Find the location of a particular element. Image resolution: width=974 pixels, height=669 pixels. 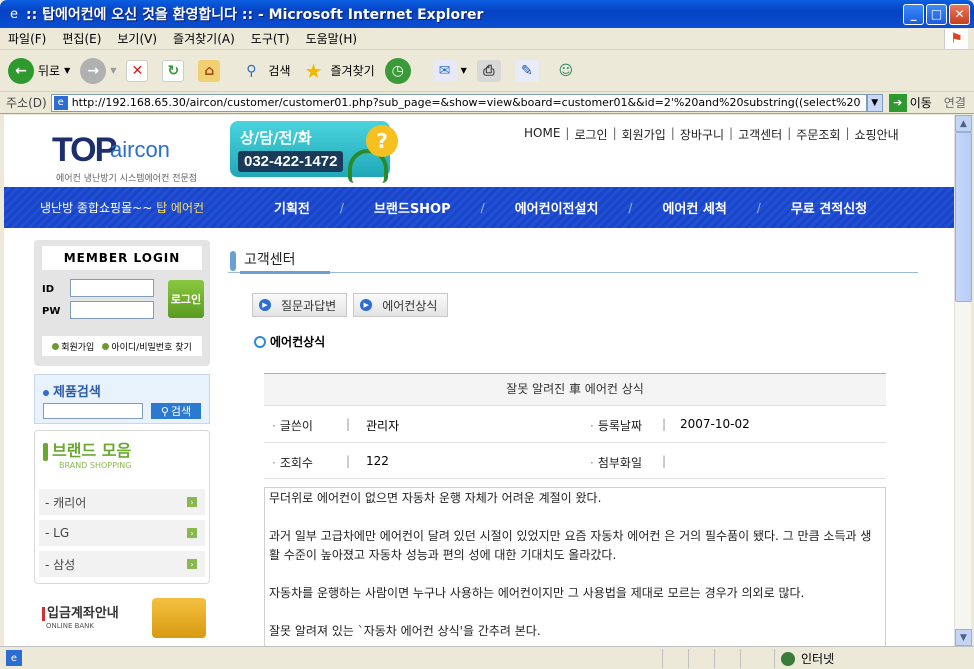

call-number: 032-422-1472 is located at coordinates (291, 161).